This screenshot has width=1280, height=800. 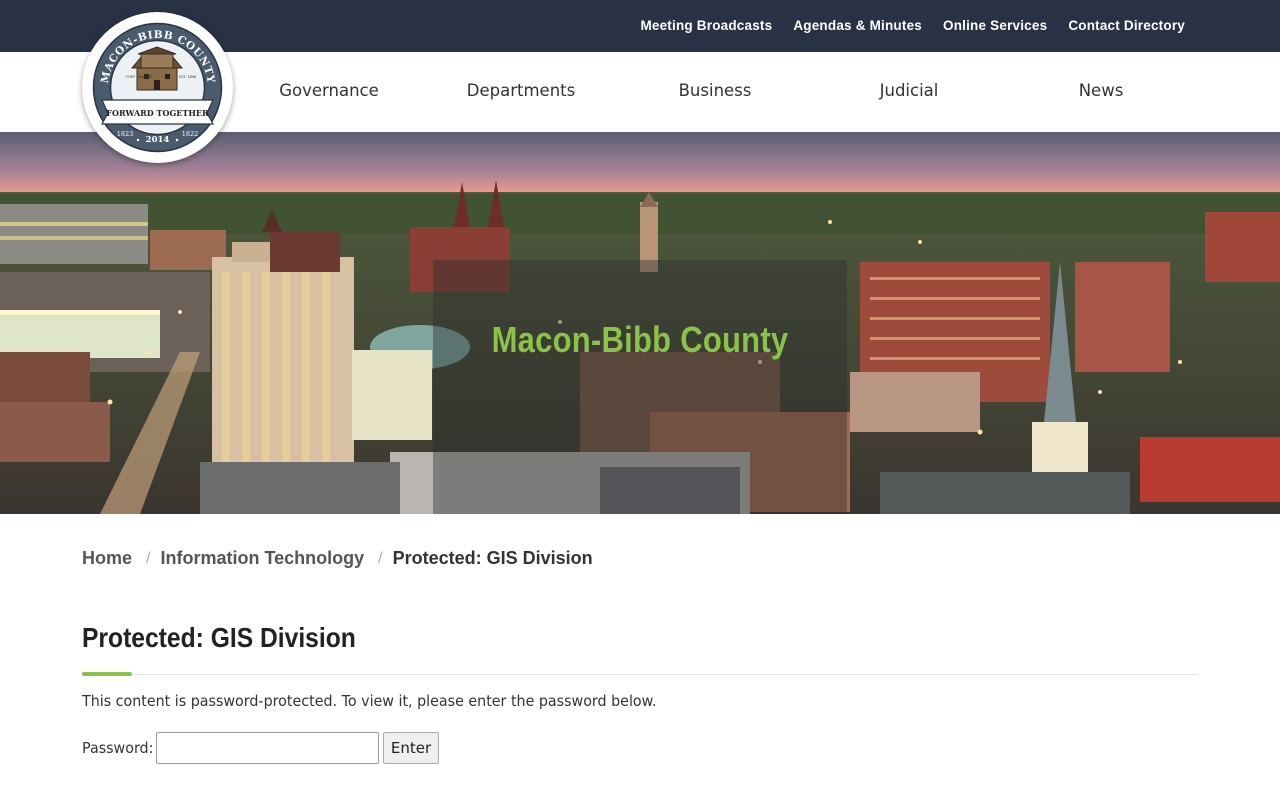 I want to click on nav-item-news: News, so click(x=1101, y=90).